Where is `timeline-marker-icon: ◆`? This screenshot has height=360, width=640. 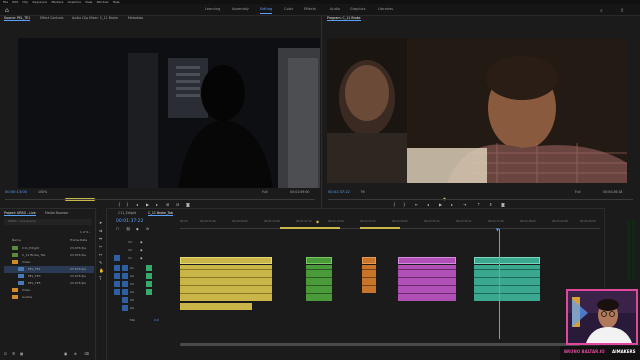
timeline-marker-icon: ◆ is located at coordinates (317, 221).